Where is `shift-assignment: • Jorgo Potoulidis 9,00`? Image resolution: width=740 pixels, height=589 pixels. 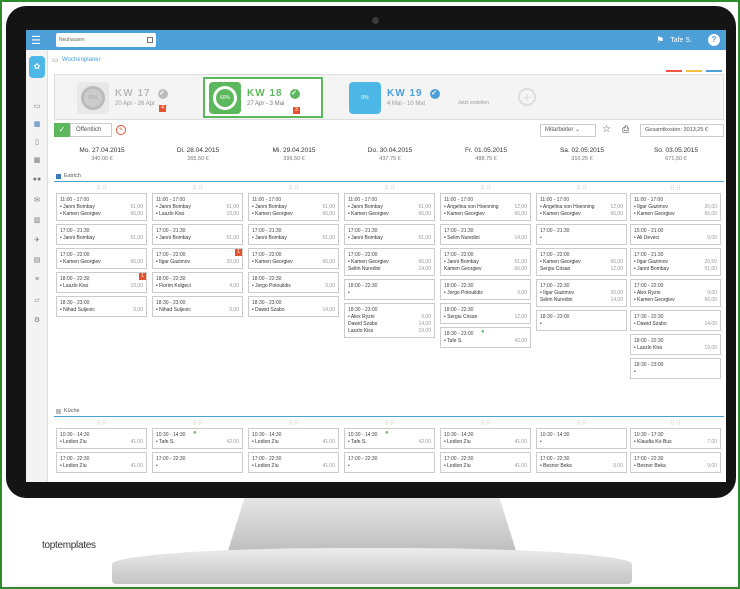 shift-assignment: • Jorgo Potoulidis 9,00 is located at coordinates (293, 286).